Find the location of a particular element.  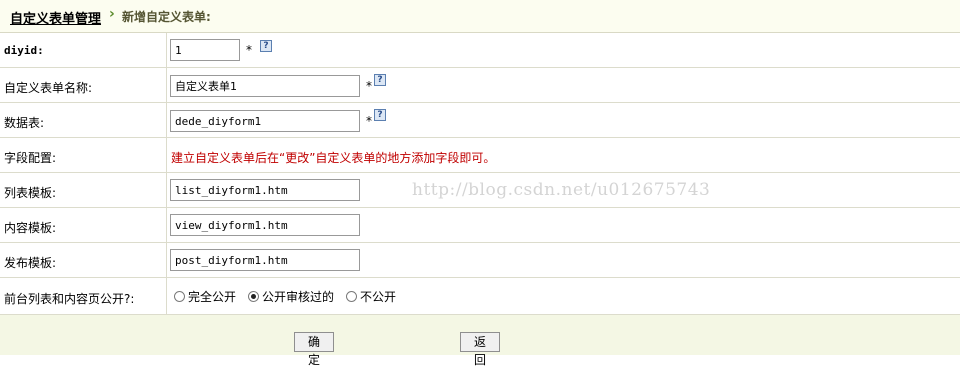

radio-public-none: 不公开 is located at coordinates (371, 296).